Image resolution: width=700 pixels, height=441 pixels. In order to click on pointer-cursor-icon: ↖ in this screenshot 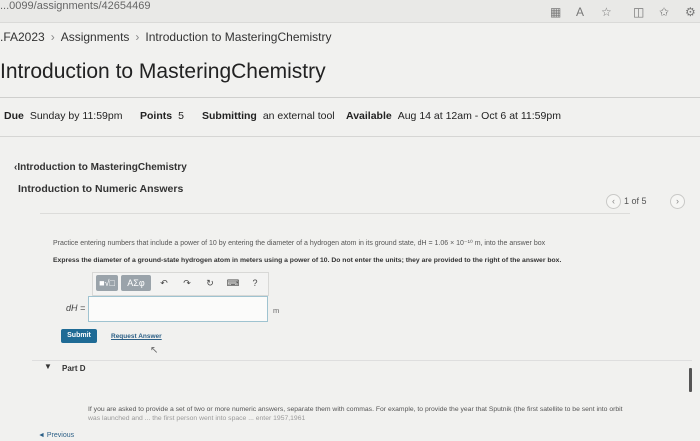, I will do `click(154, 350)`.